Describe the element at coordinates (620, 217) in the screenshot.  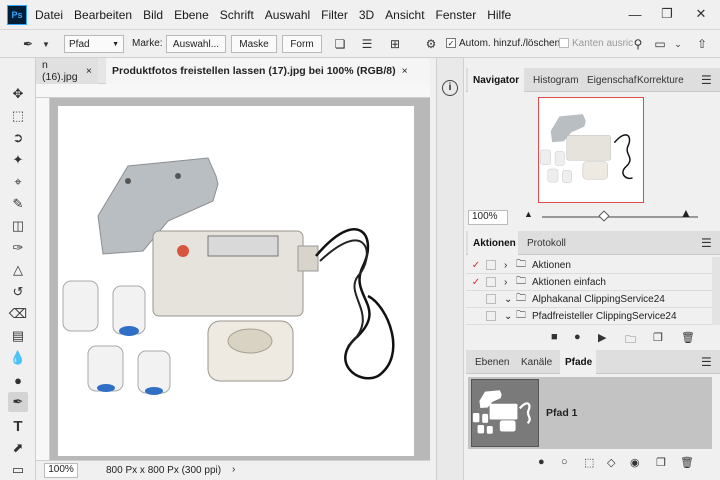
I see `zoom-slider` at that location.